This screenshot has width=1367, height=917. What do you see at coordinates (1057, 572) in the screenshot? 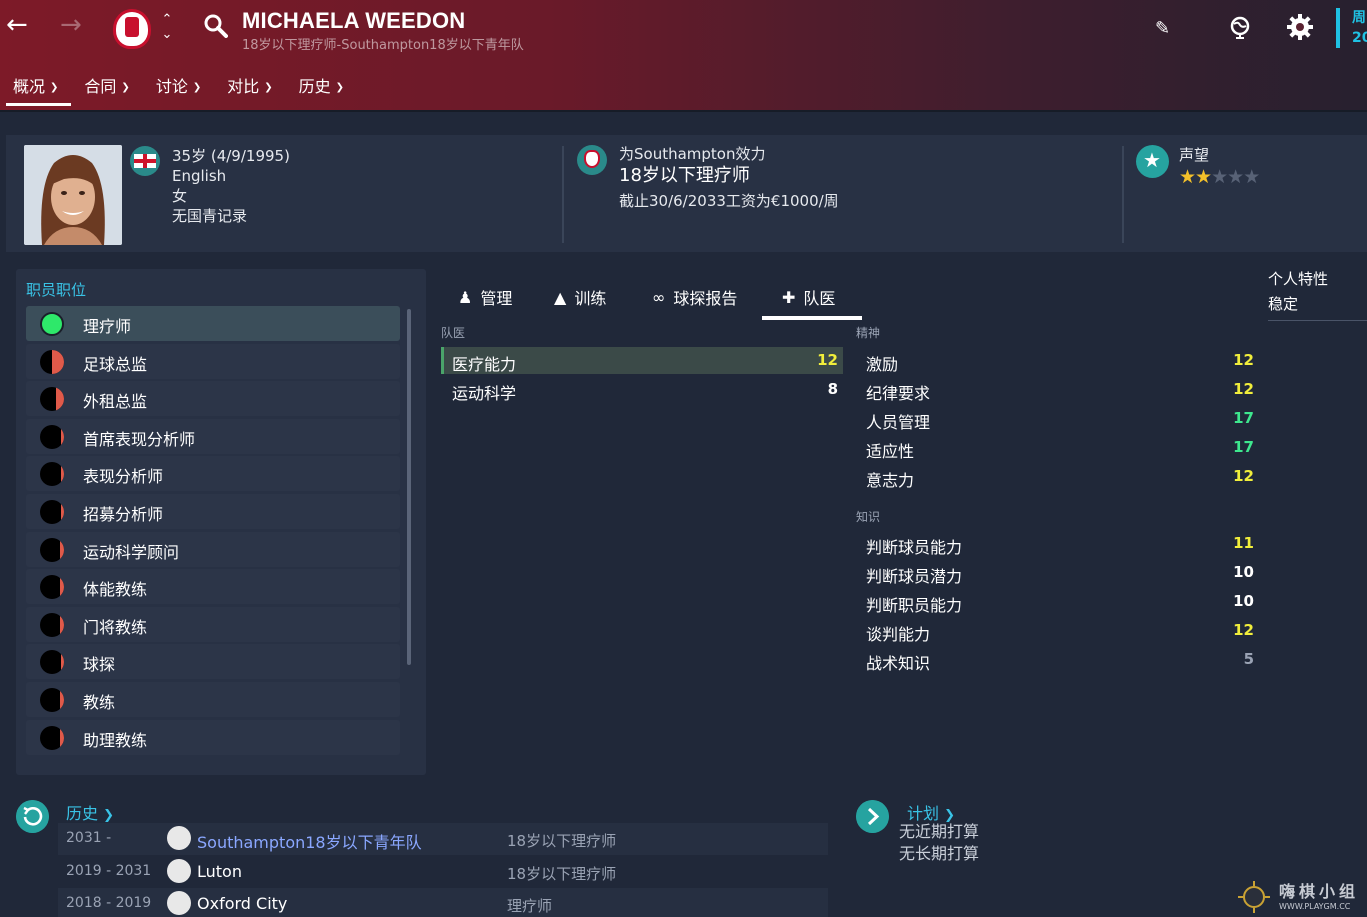
I see `attribute-row: 判断球员潜力 10` at bounding box center [1057, 572].